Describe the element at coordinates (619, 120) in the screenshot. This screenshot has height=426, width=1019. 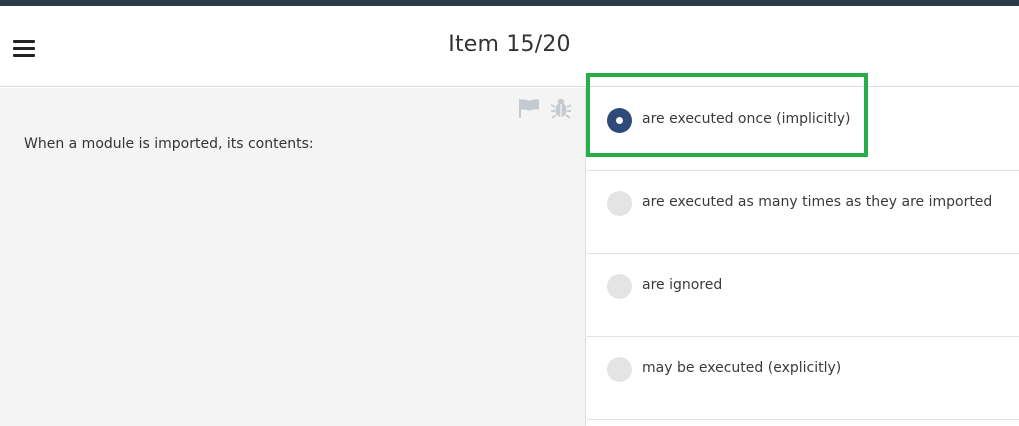
I see `radio-button-selected` at that location.